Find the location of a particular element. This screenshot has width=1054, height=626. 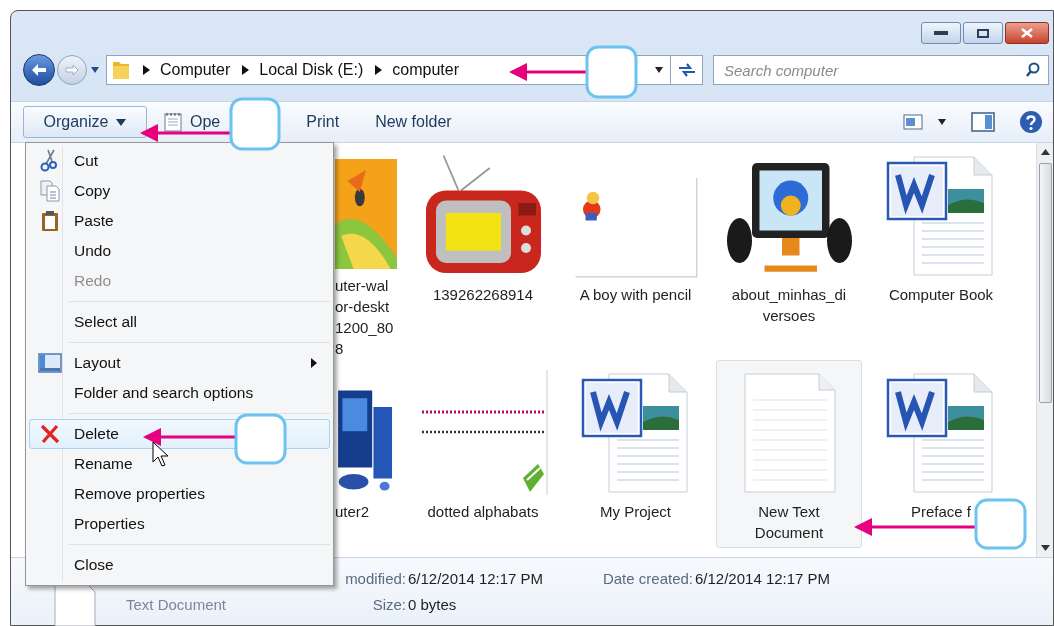

file-item: Preface f is located at coordinates (941, 451).